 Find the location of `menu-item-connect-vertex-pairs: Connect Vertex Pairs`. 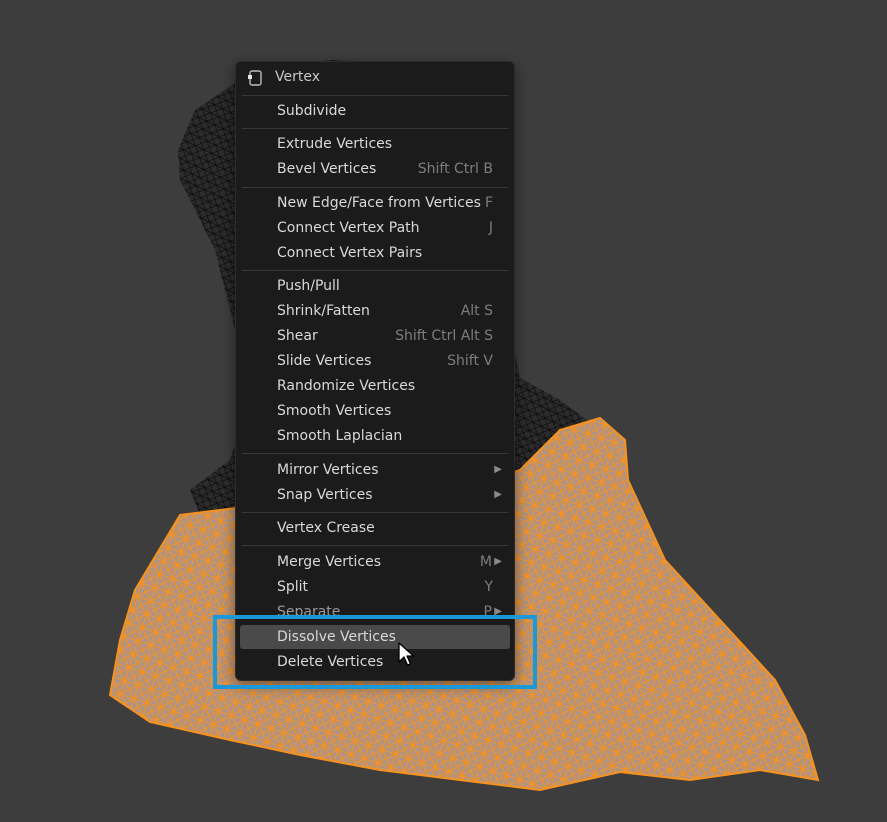

menu-item-connect-vertex-pairs: Connect Vertex Pairs is located at coordinates (375, 253).